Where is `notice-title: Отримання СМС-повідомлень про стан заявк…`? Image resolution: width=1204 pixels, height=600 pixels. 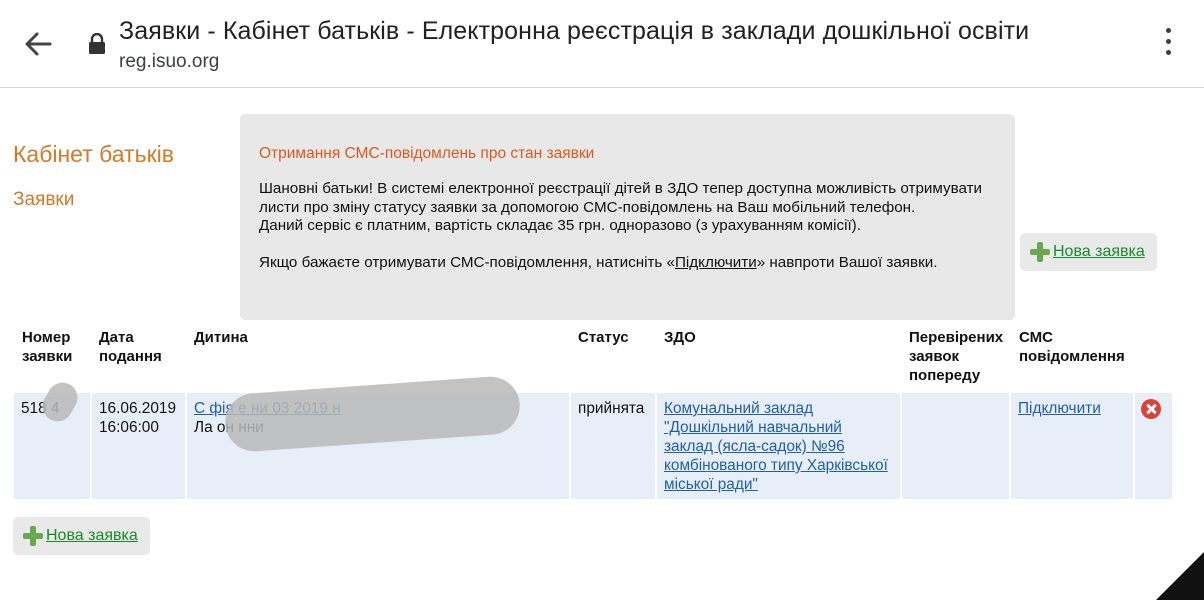 notice-title: Отримання СМС-повідомлень про стан заявк… is located at coordinates (427, 153).